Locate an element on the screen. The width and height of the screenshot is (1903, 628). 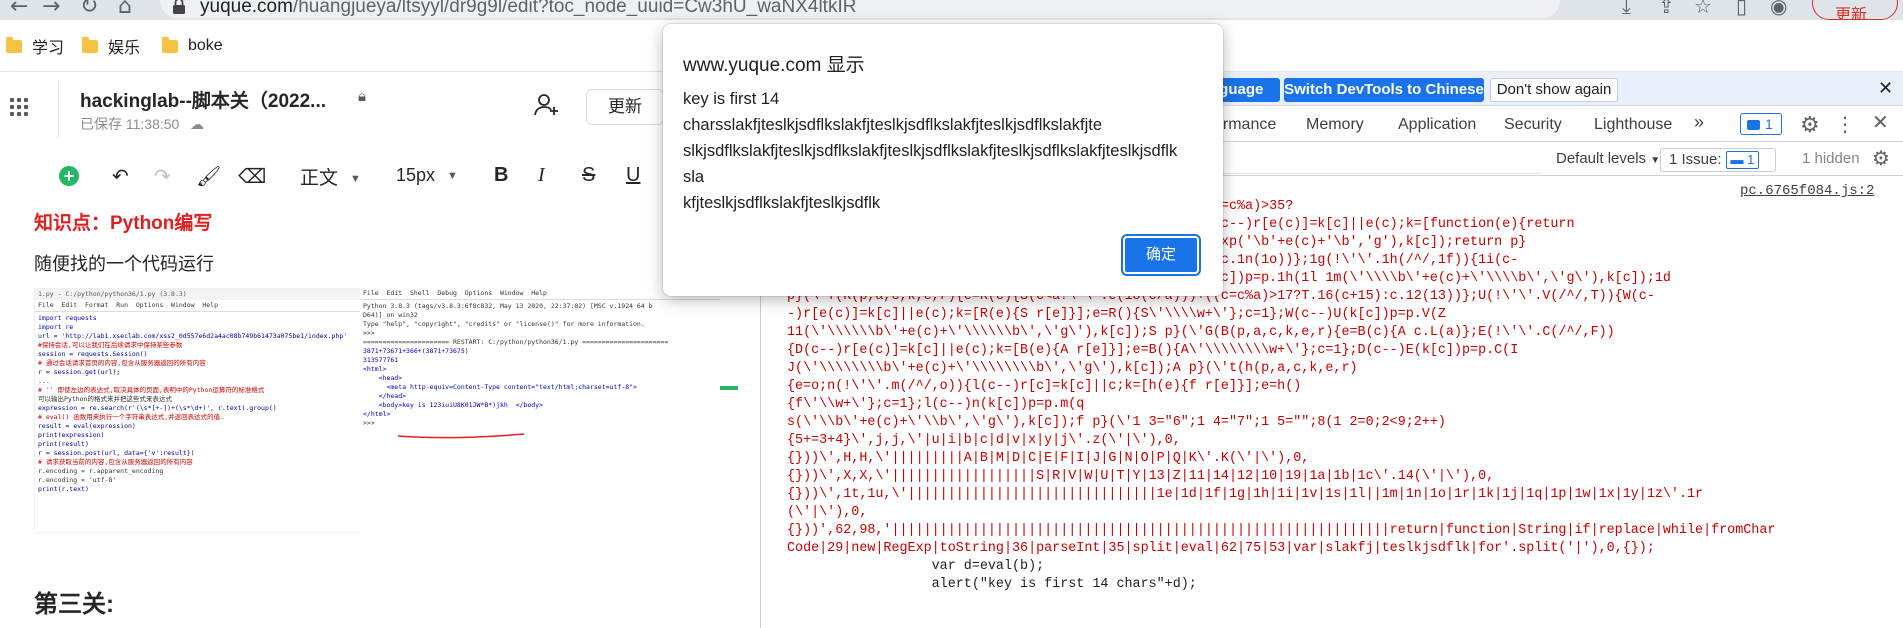
bookmark-folder-fun: 娱乐 is located at coordinates (111, 46).